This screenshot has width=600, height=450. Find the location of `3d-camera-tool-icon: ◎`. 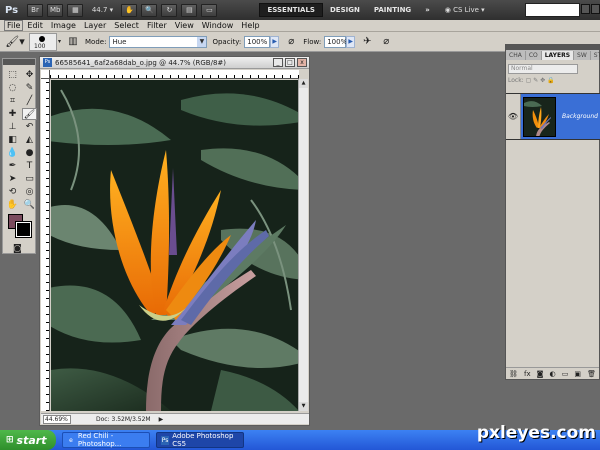

3d-camera-tool-icon: ◎ is located at coordinates (29, 192).